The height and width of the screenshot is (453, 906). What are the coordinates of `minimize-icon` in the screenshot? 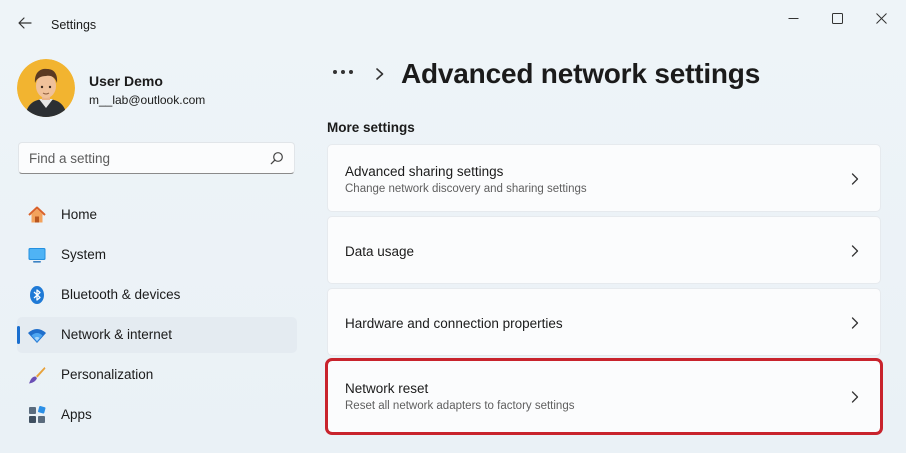 It's located at (793, 18).